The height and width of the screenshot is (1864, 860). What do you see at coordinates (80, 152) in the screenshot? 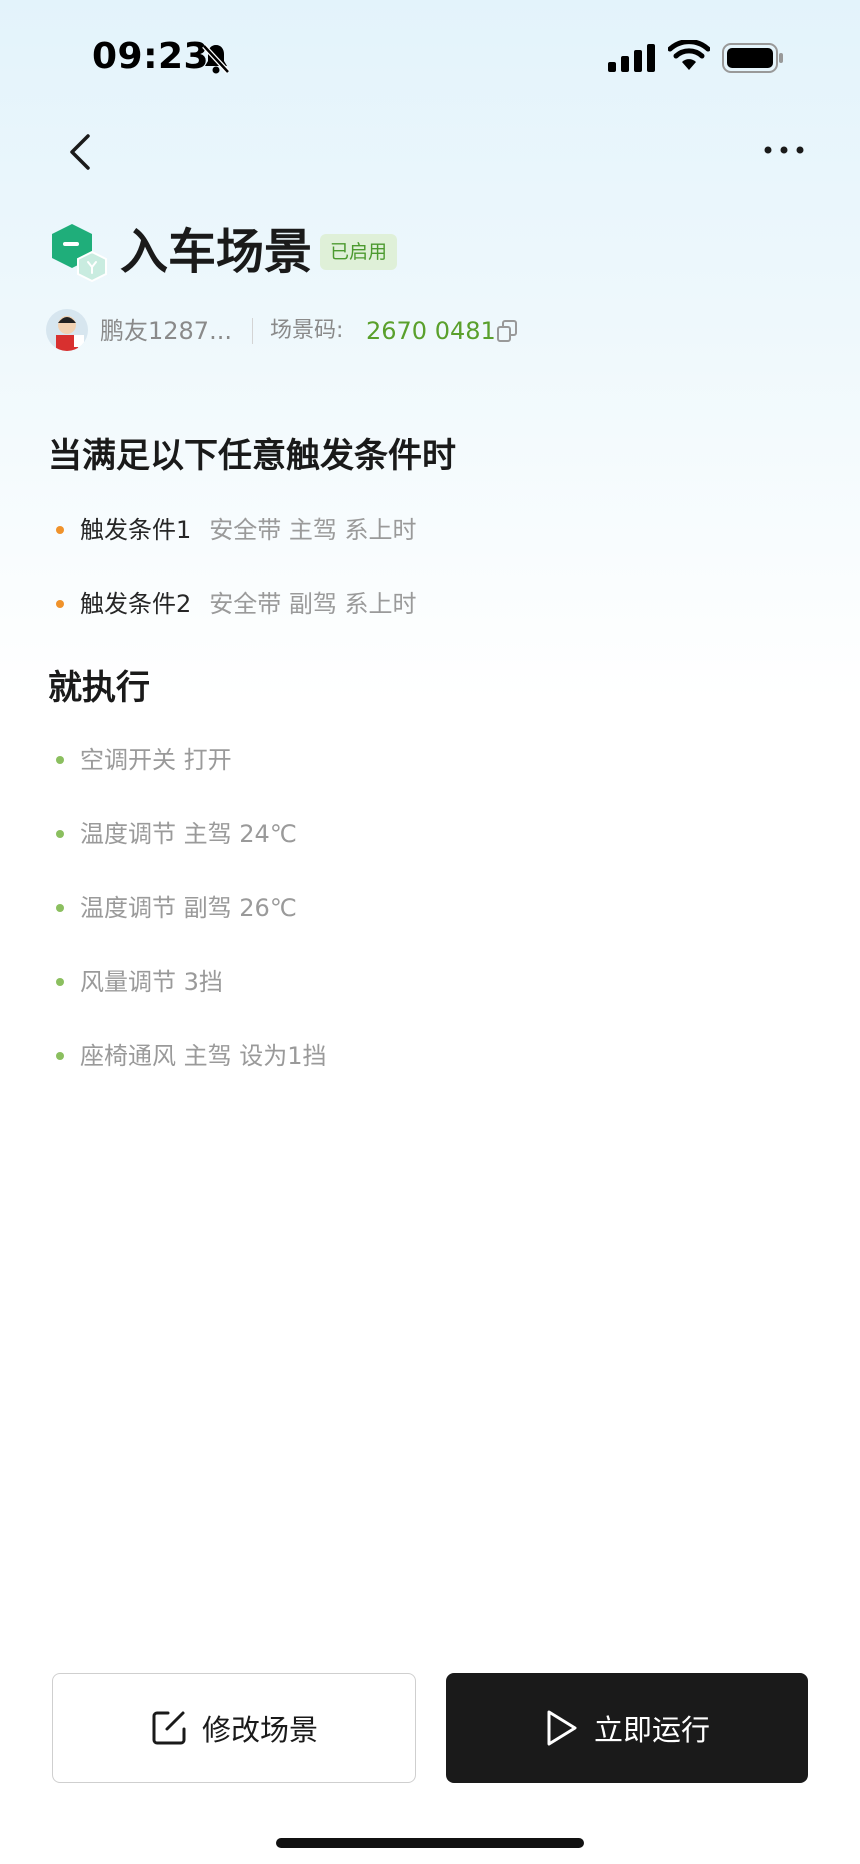
I see `back-icon` at bounding box center [80, 152].